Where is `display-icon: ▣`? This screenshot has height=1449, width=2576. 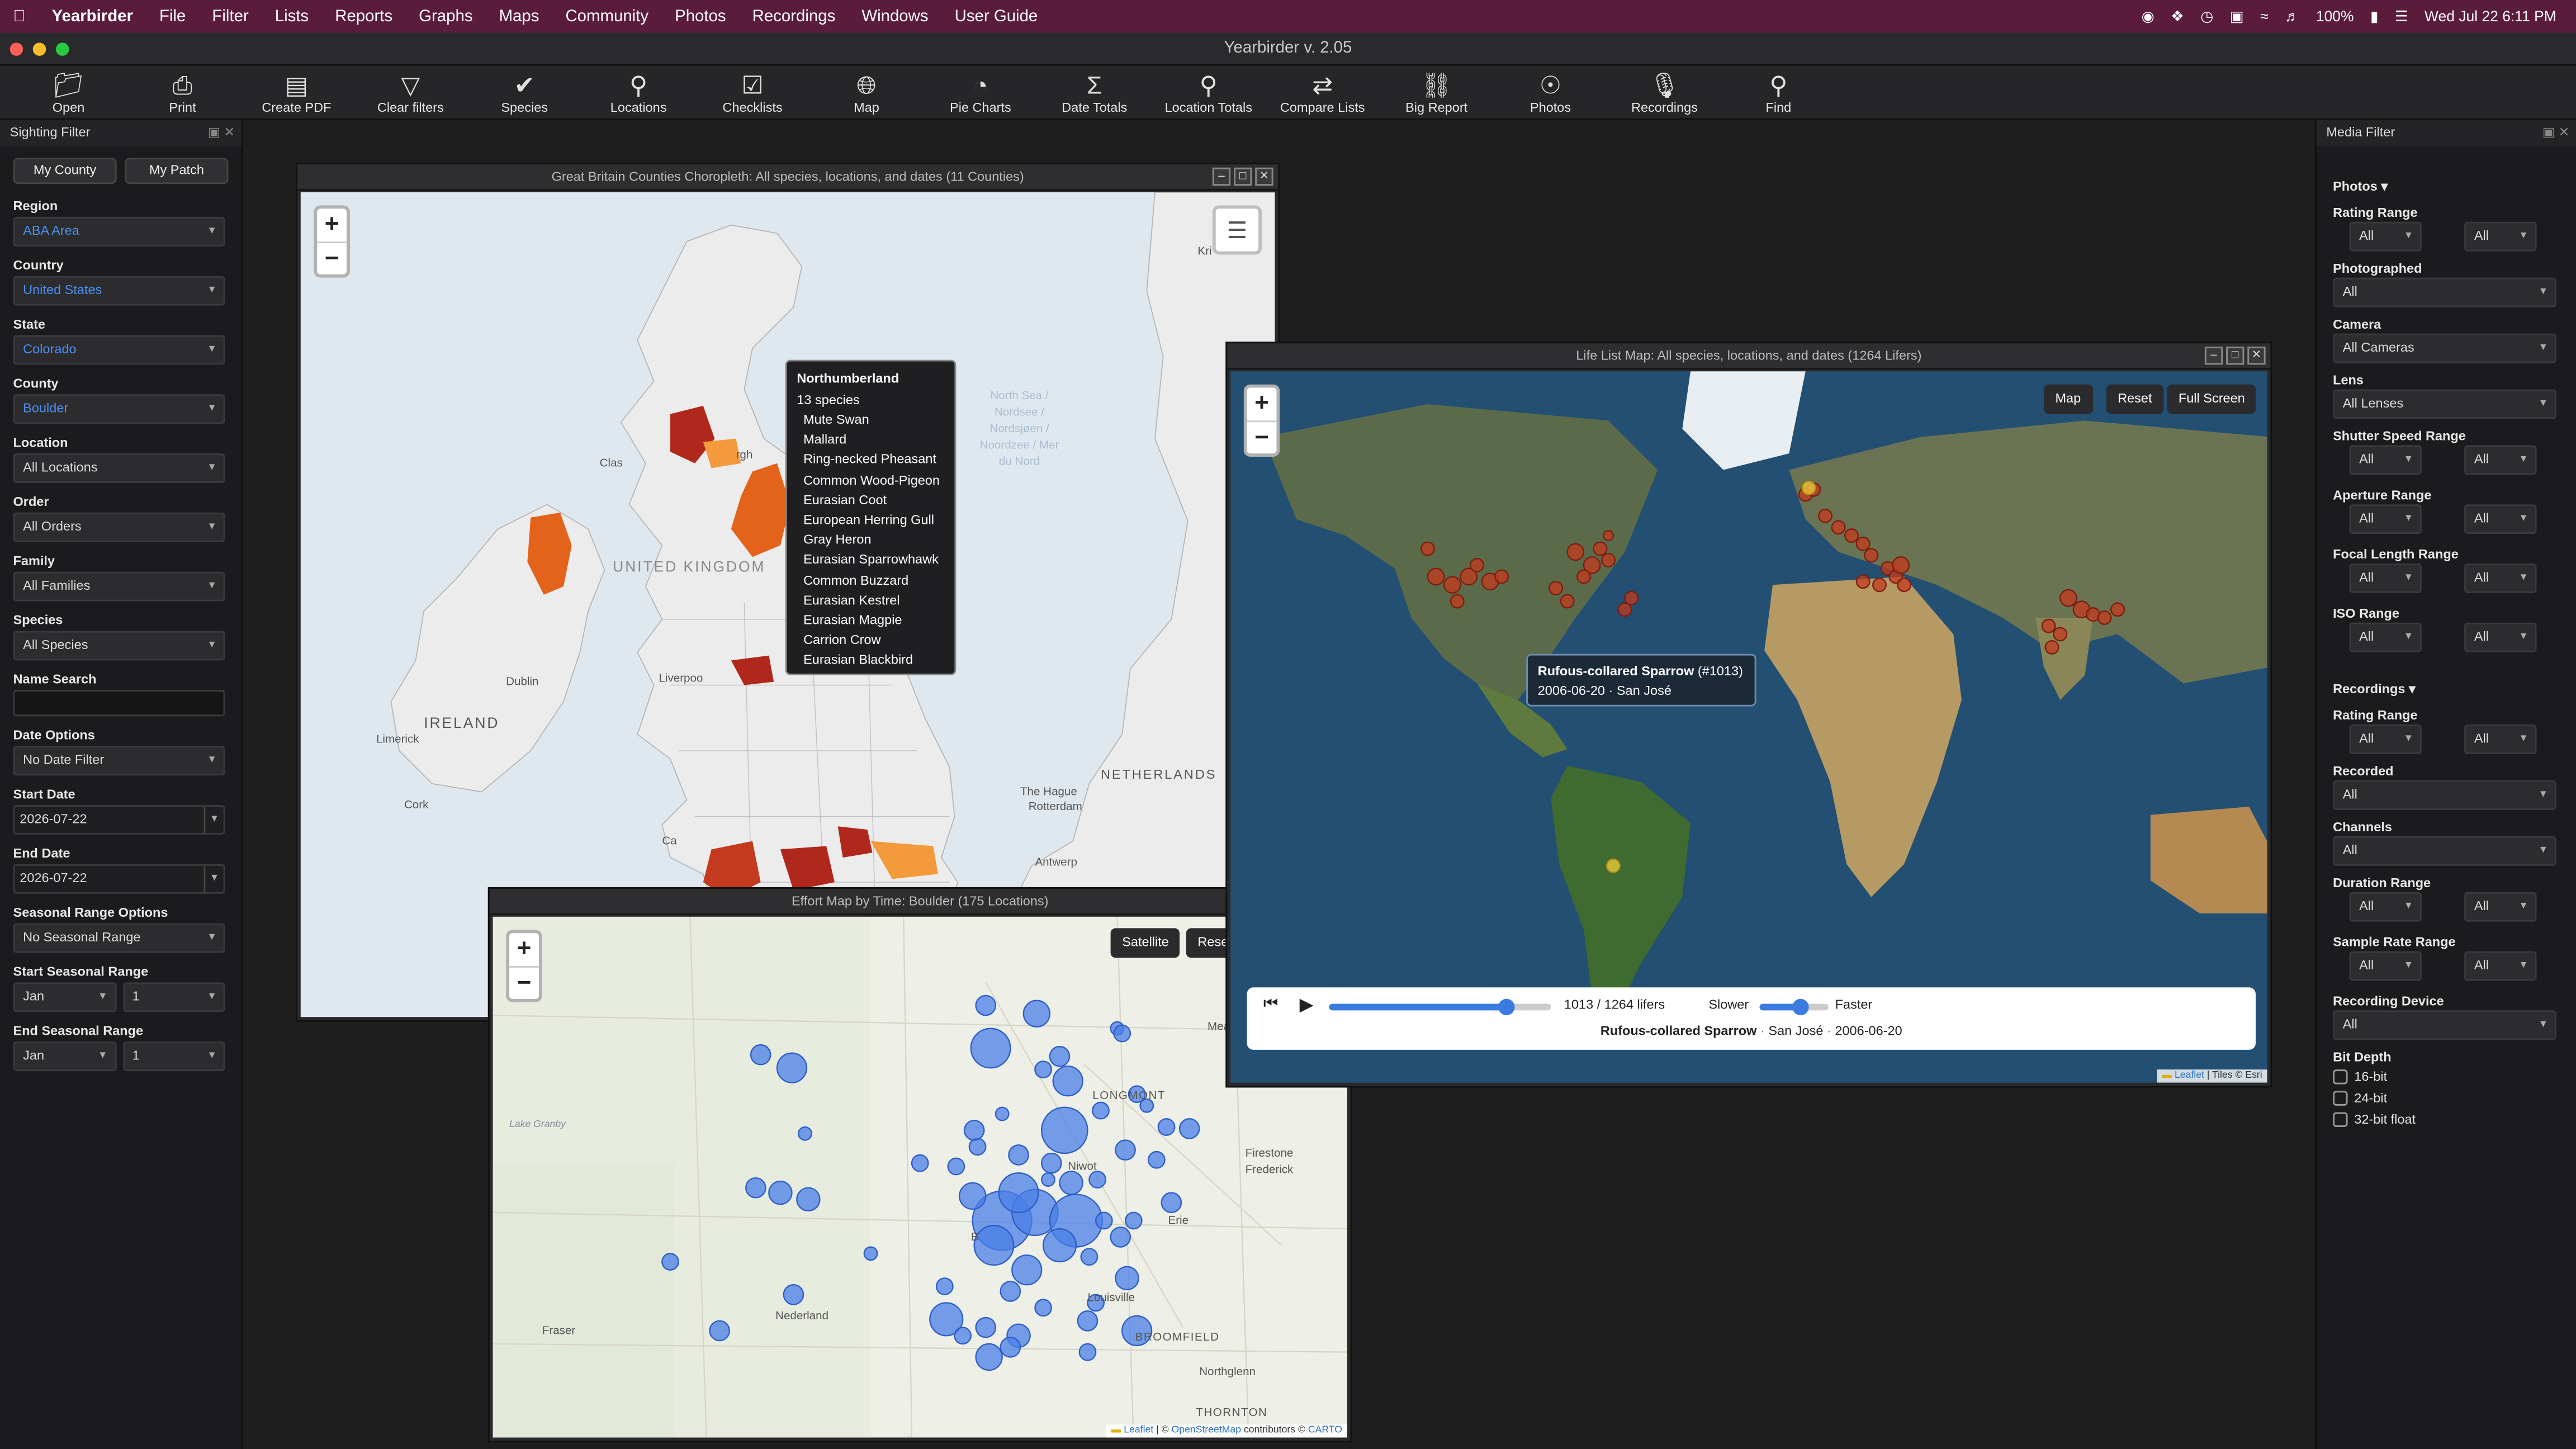
display-icon: ▣ is located at coordinates (2237, 16).